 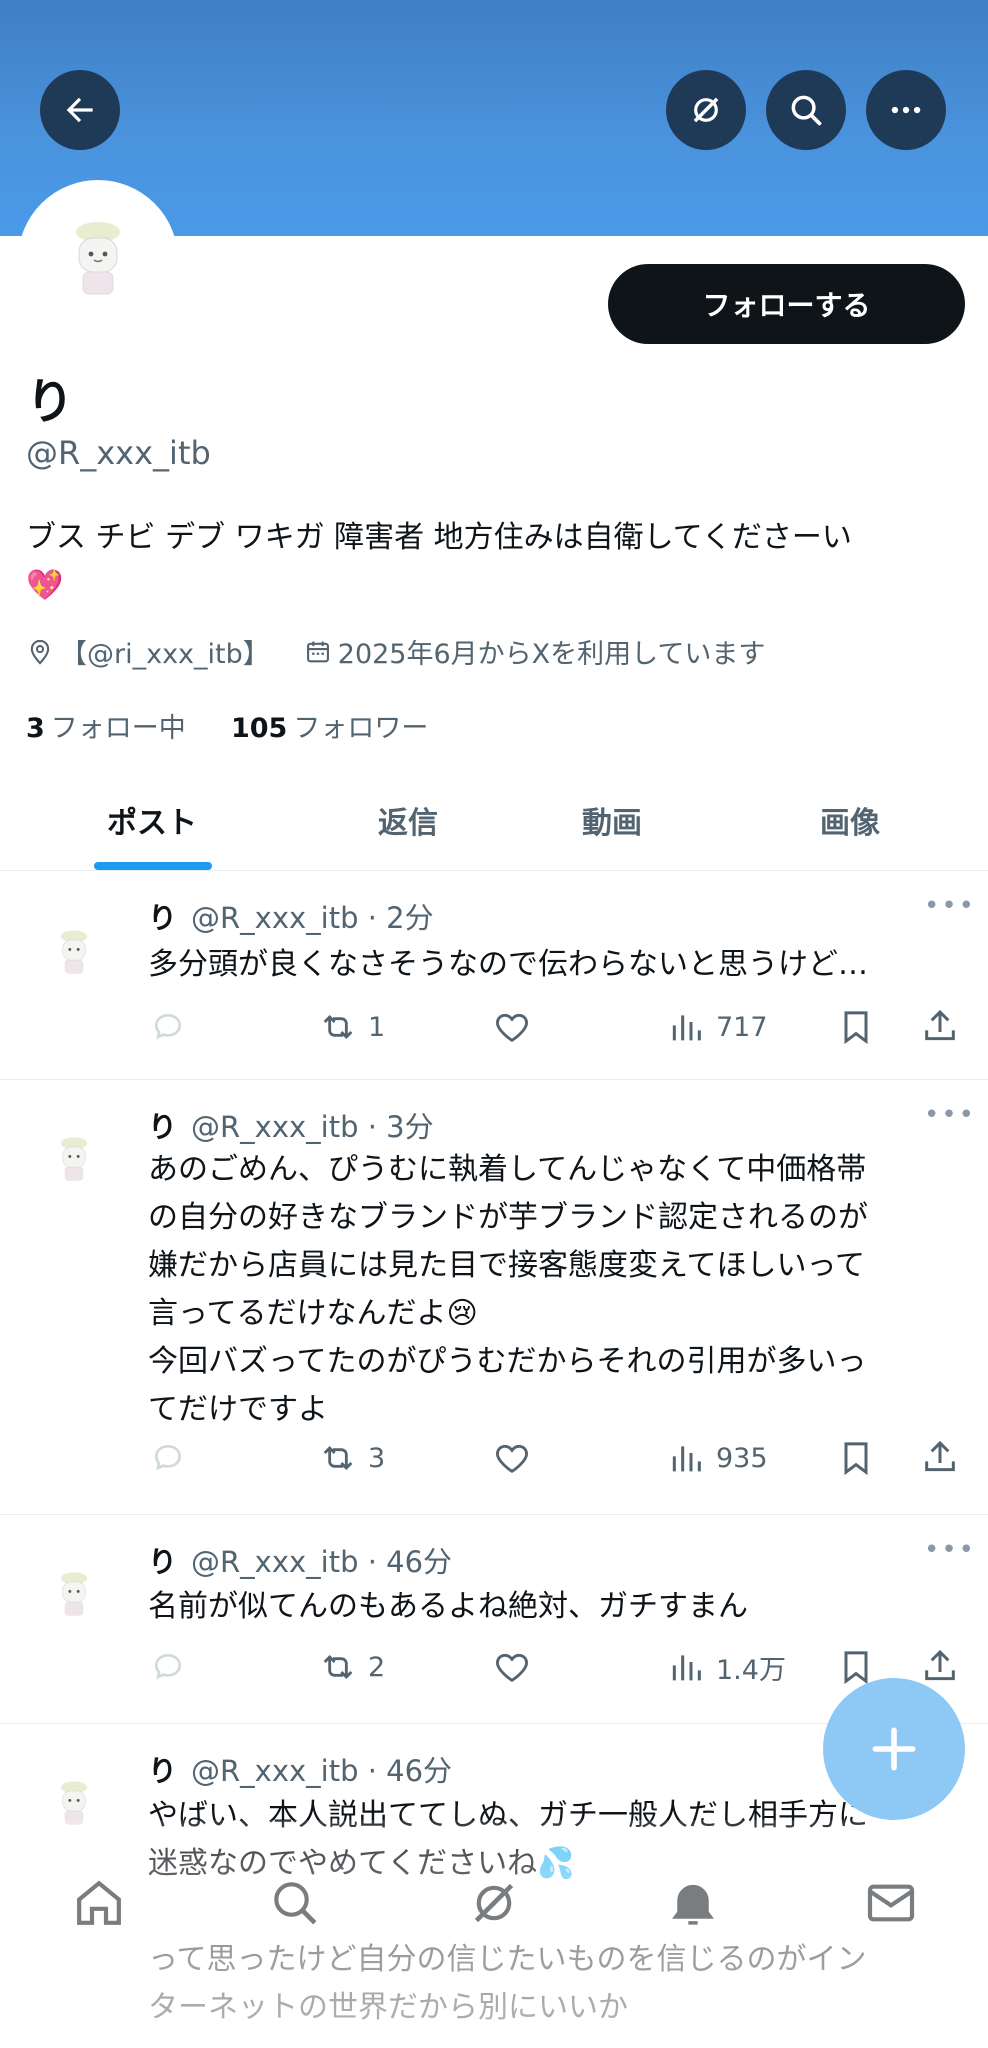 I want to click on heart-icon, so click(x=512, y=1028).